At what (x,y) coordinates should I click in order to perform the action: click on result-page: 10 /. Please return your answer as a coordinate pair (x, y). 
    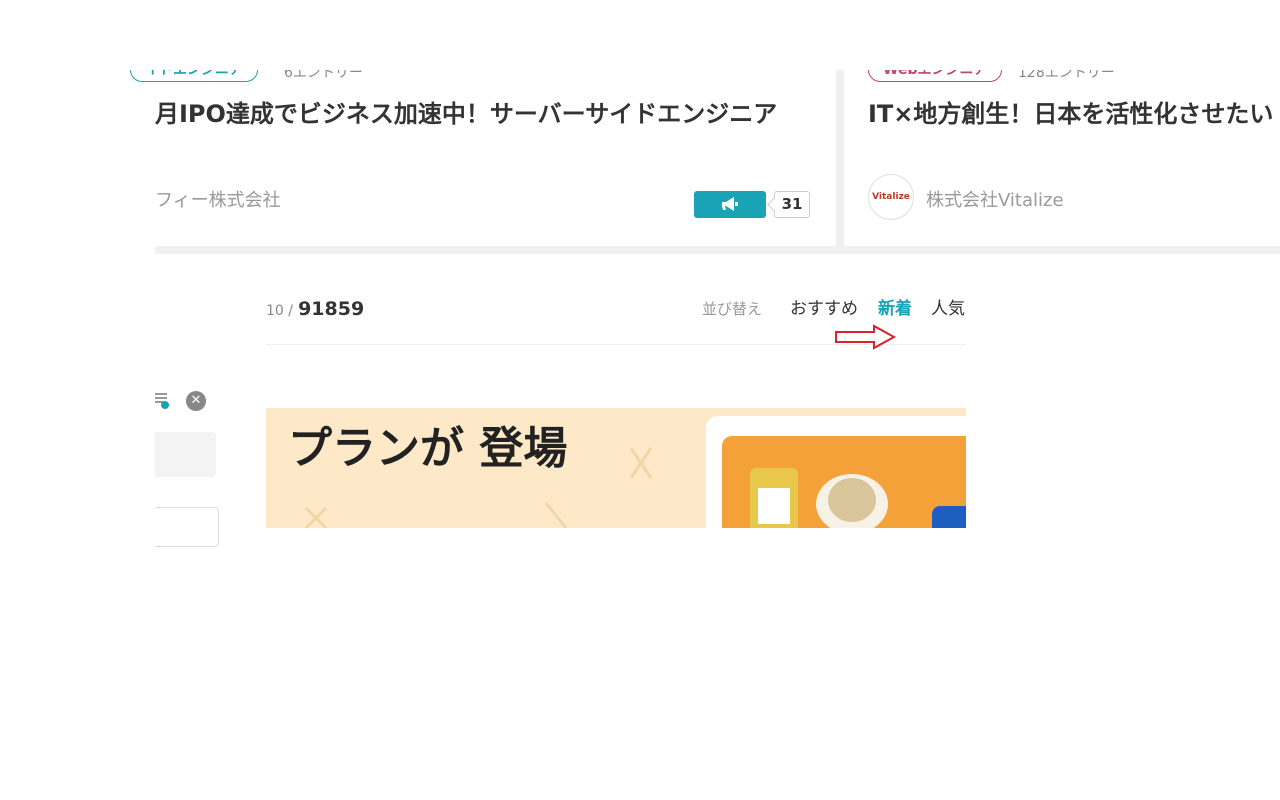
    Looking at the image, I should click on (279, 311).